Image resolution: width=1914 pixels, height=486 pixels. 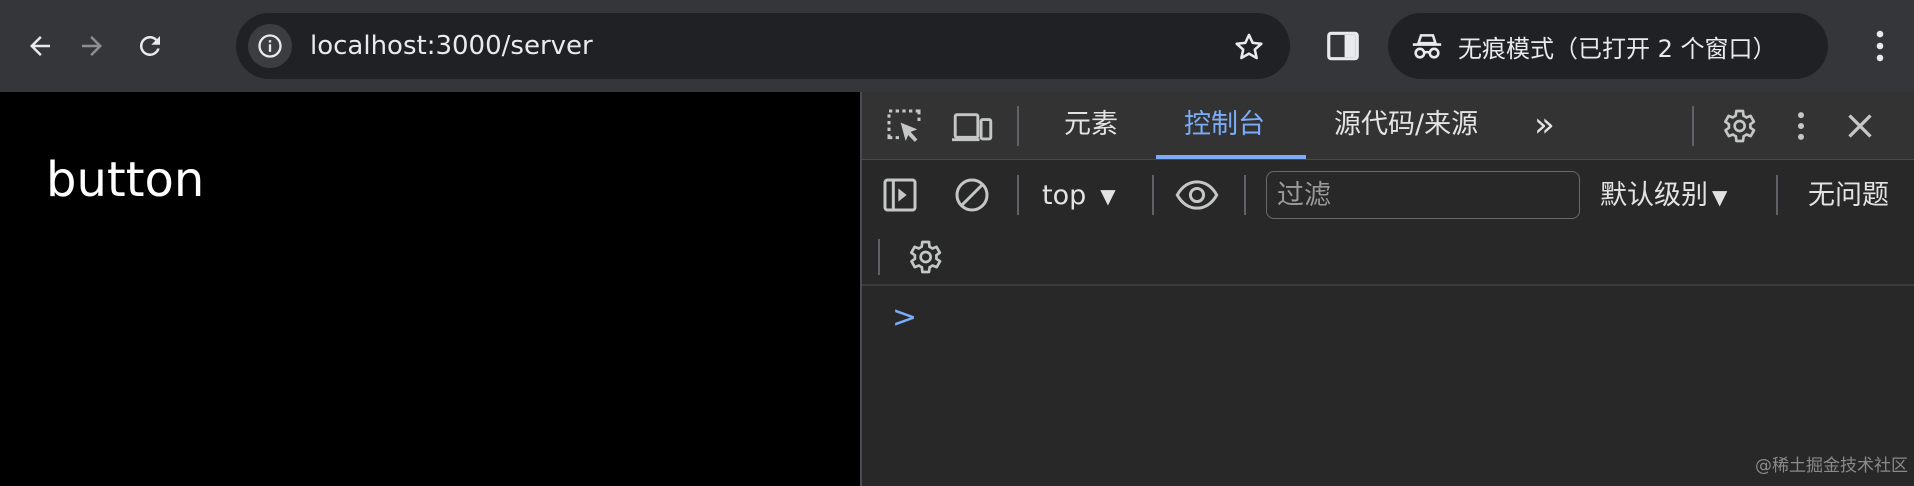 What do you see at coordinates (1249, 47) in the screenshot?
I see `bookmark-star-icon` at bounding box center [1249, 47].